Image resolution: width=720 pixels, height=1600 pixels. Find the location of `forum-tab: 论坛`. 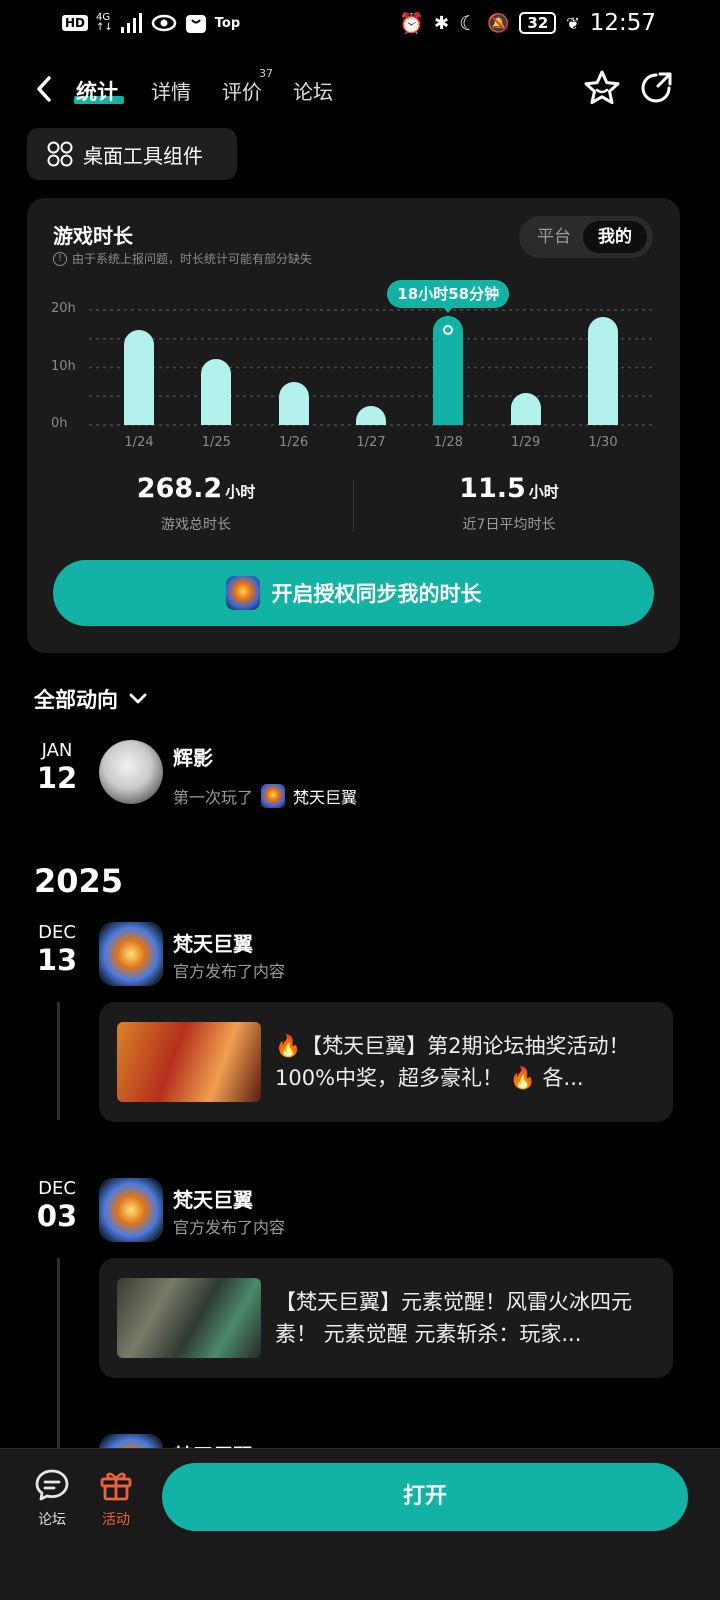

forum-tab: 论坛 is located at coordinates (52, 1498).